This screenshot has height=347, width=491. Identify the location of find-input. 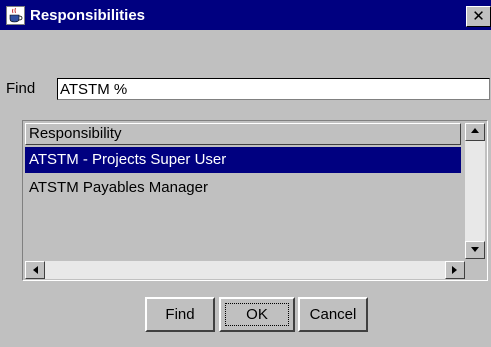
(273, 89).